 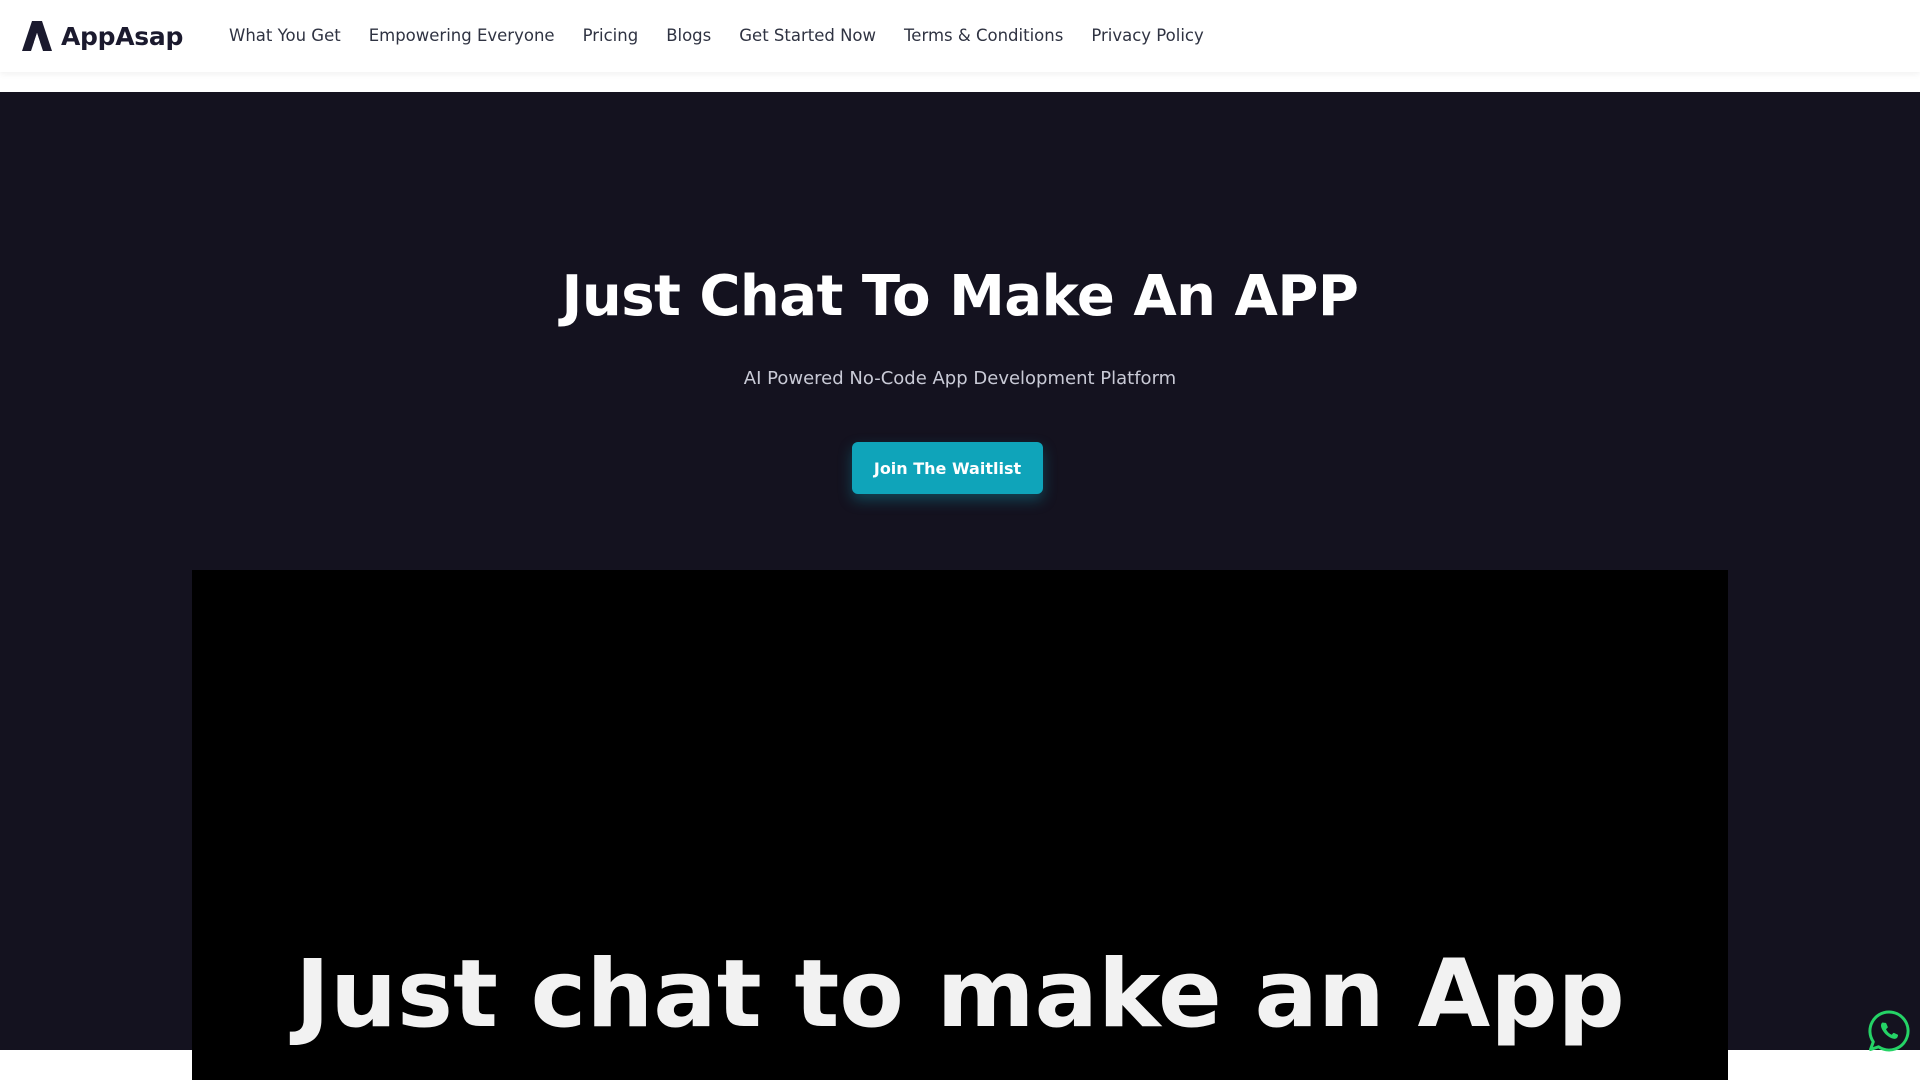 I want to click on join-waitlist-button: Join The Waitlist, so click(x=947, y=468).